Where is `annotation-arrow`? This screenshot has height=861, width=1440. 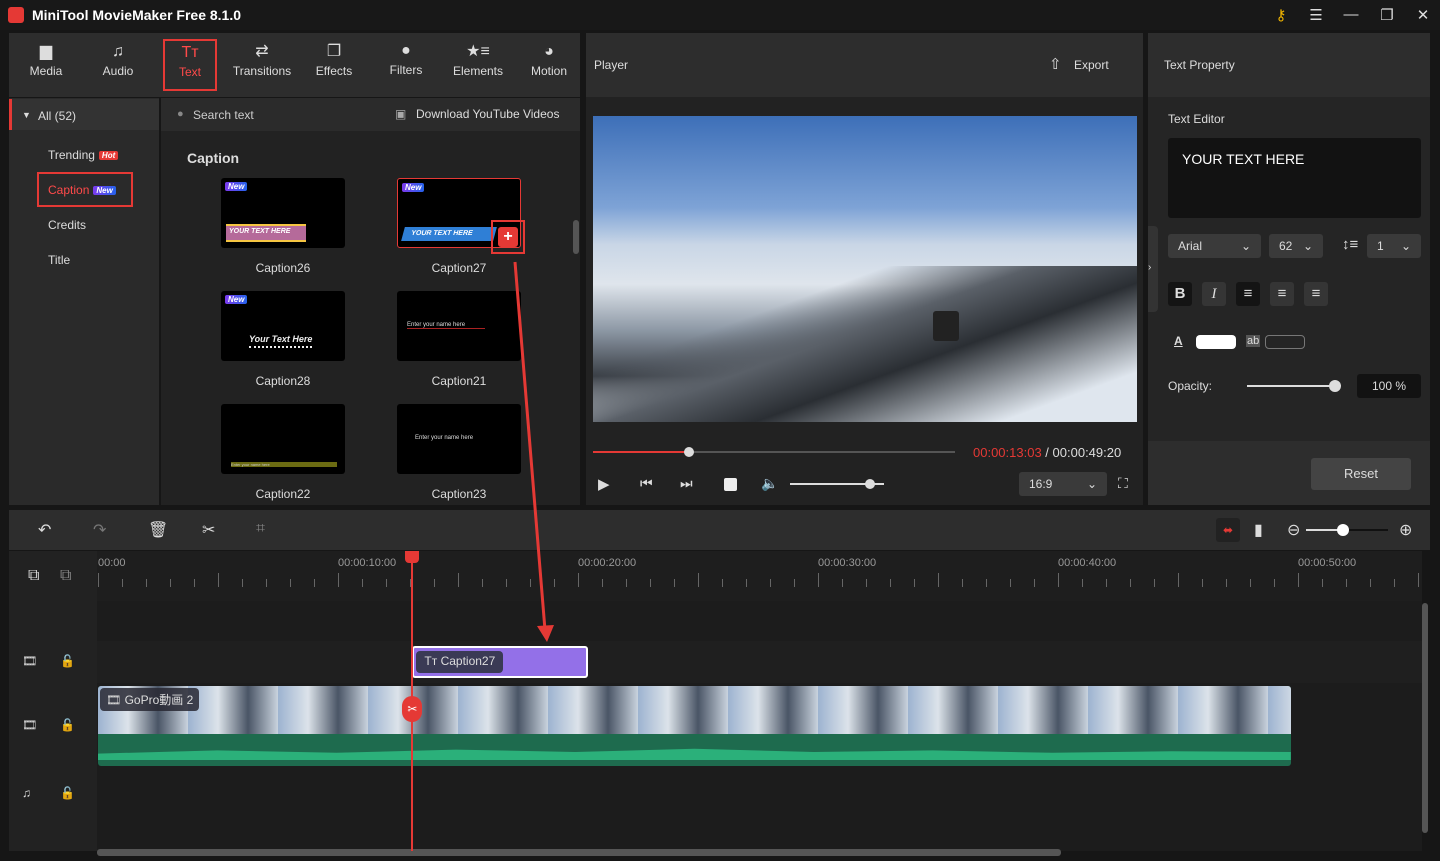
annotation-arrow is located at coordinates (533, 451).